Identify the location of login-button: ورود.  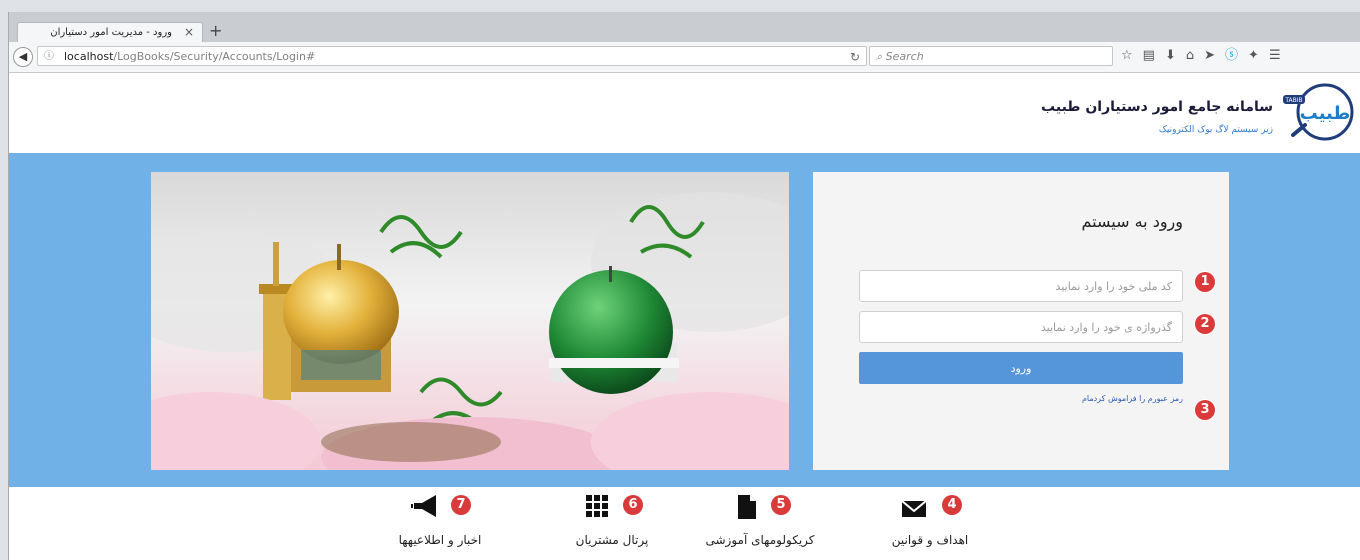
(1021, 368).